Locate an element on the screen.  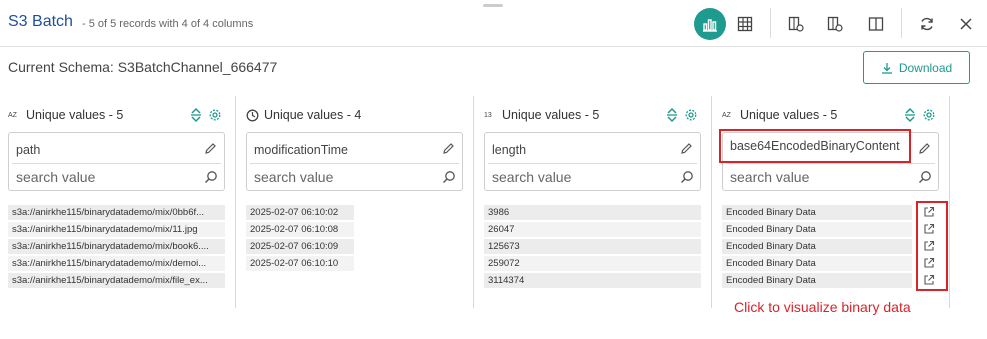
annotation-highlight-box is located at coordinates (932, 246).